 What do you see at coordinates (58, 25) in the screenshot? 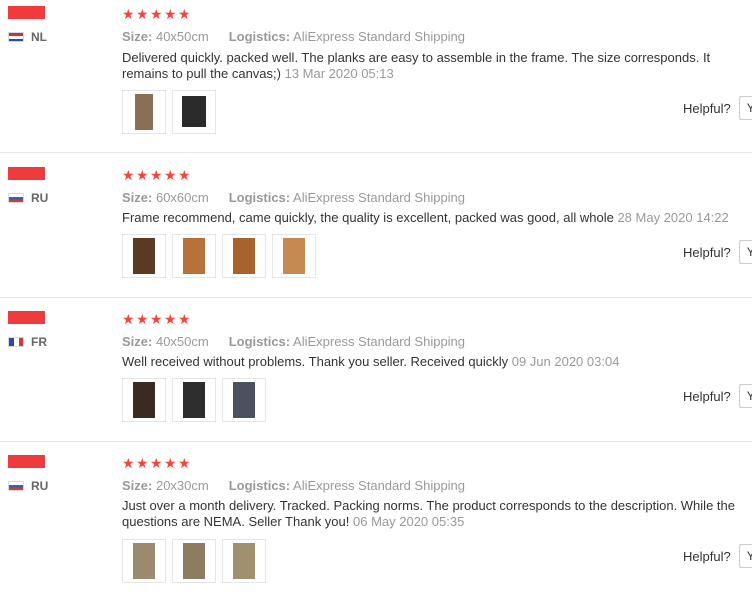
I see `reviewer-info: NL` at bounding box center [58, 25].